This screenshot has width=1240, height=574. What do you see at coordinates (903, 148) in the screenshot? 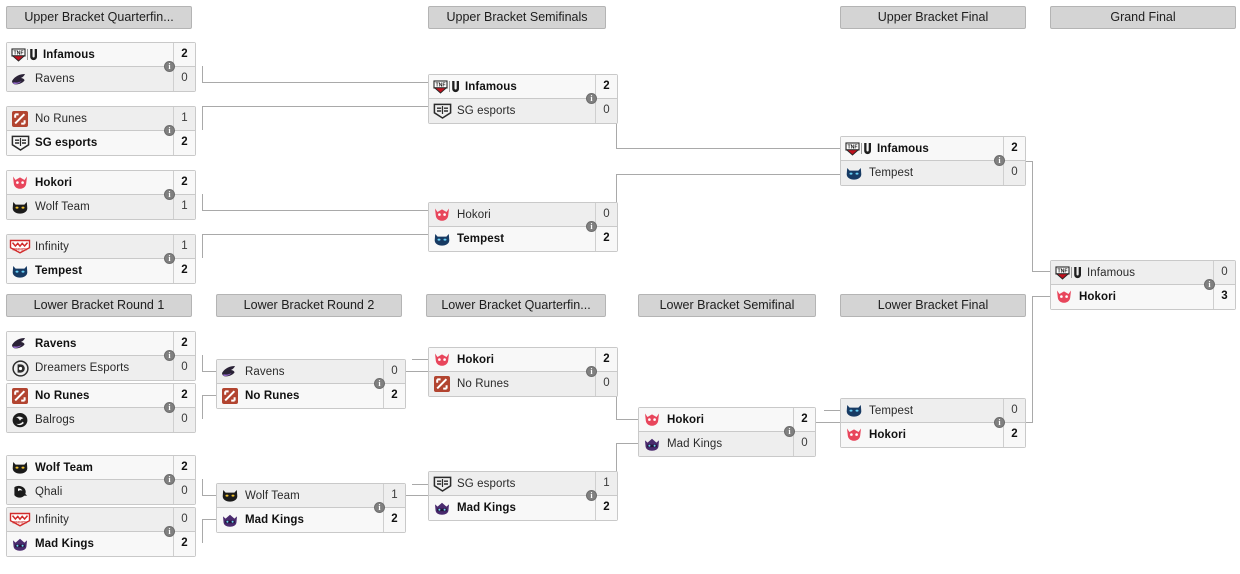
I see `team-name: Infamous` at bounding box center [903, 148].